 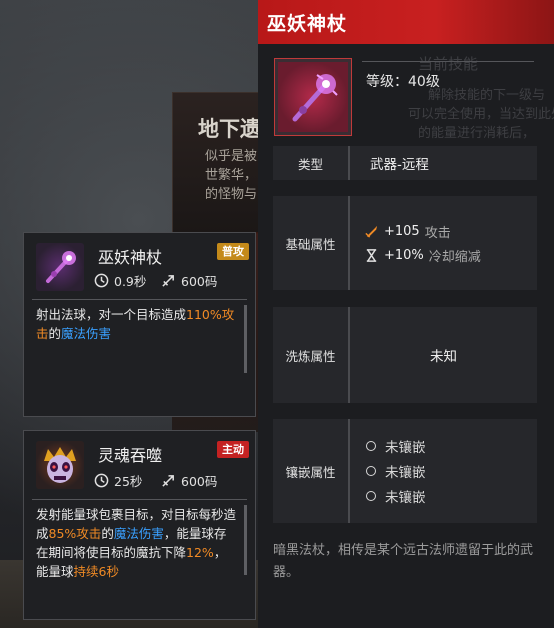 I want to click on refine-attributes-value: 未知, so click(x=443, y=357).